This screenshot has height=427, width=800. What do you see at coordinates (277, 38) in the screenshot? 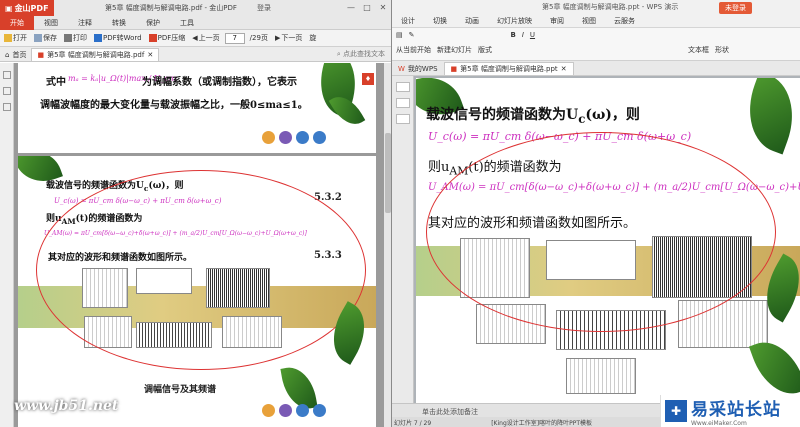
I see `arrow-right-icon: ▶` at bounding box center [277, 38].